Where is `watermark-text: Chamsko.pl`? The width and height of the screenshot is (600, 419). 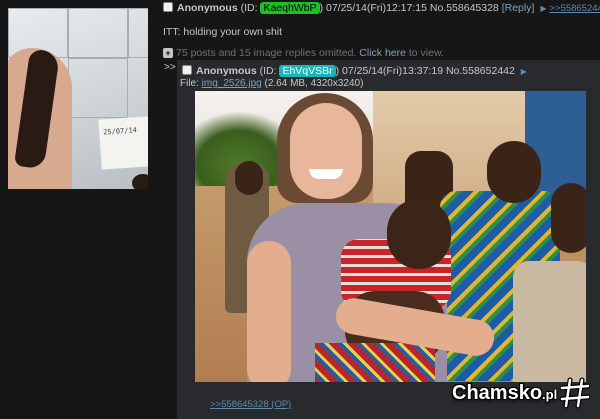
watermark-text: Chamsko.pl is located at coordinates (504, 393).